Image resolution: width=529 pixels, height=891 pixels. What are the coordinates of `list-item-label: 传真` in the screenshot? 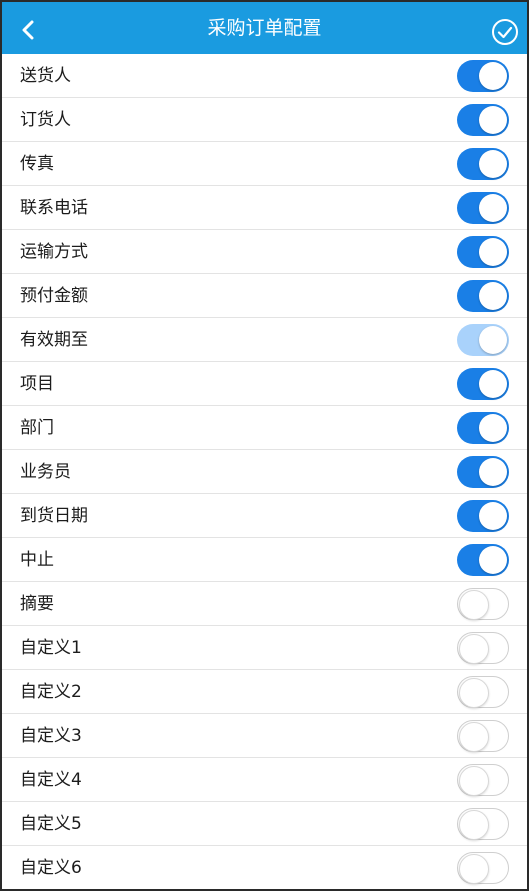 It's located at (37, 164).